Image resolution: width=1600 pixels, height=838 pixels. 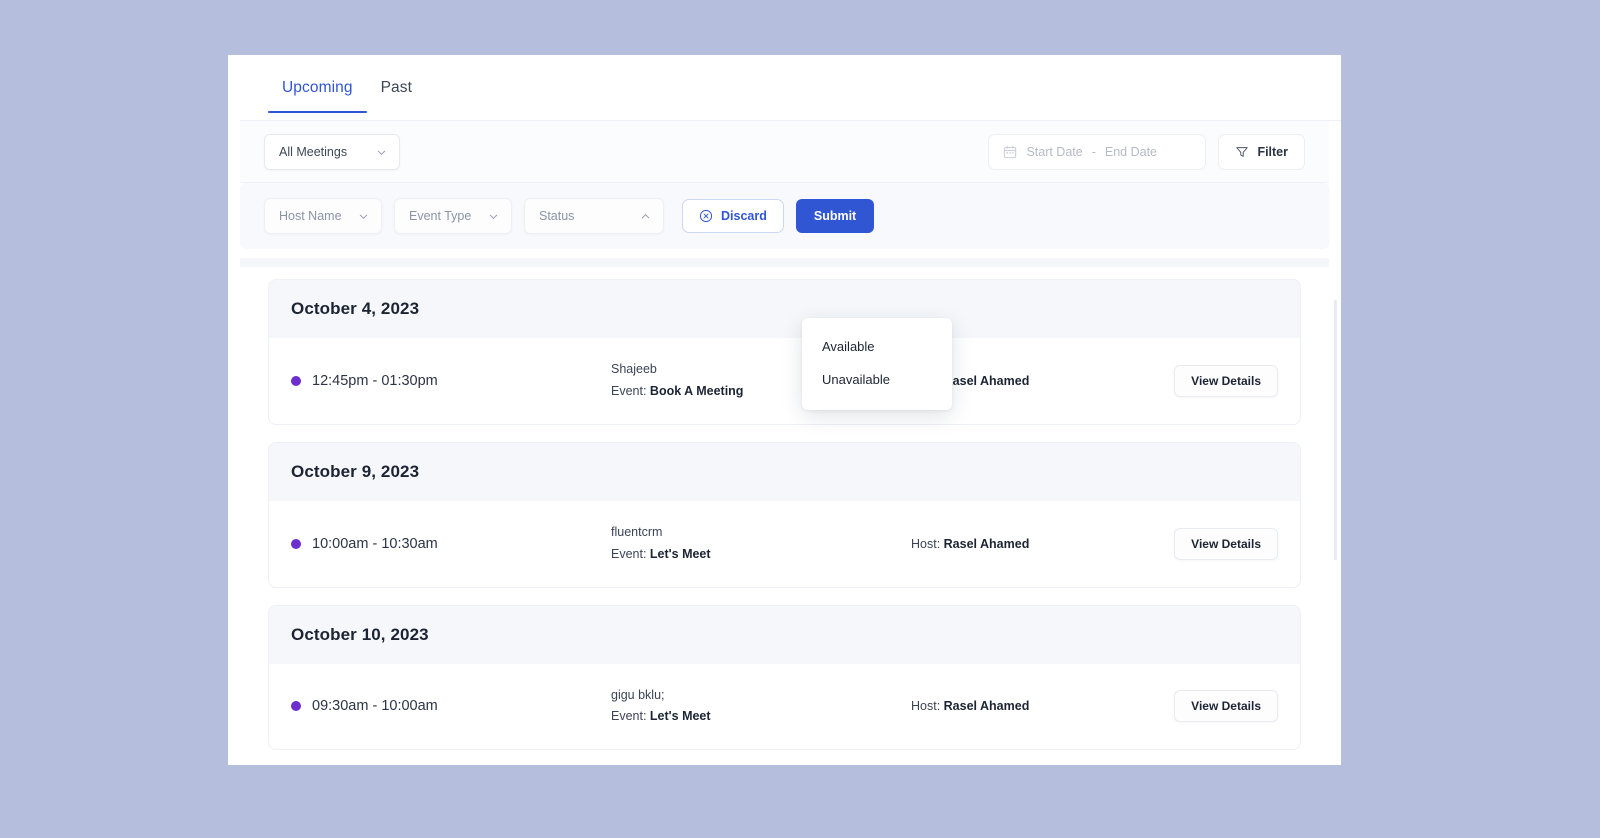 What do you see at coordinates (310, 216) in the screenshot?
I see `host-name-placeholder: Host Name` at bounding box center [310, 216].